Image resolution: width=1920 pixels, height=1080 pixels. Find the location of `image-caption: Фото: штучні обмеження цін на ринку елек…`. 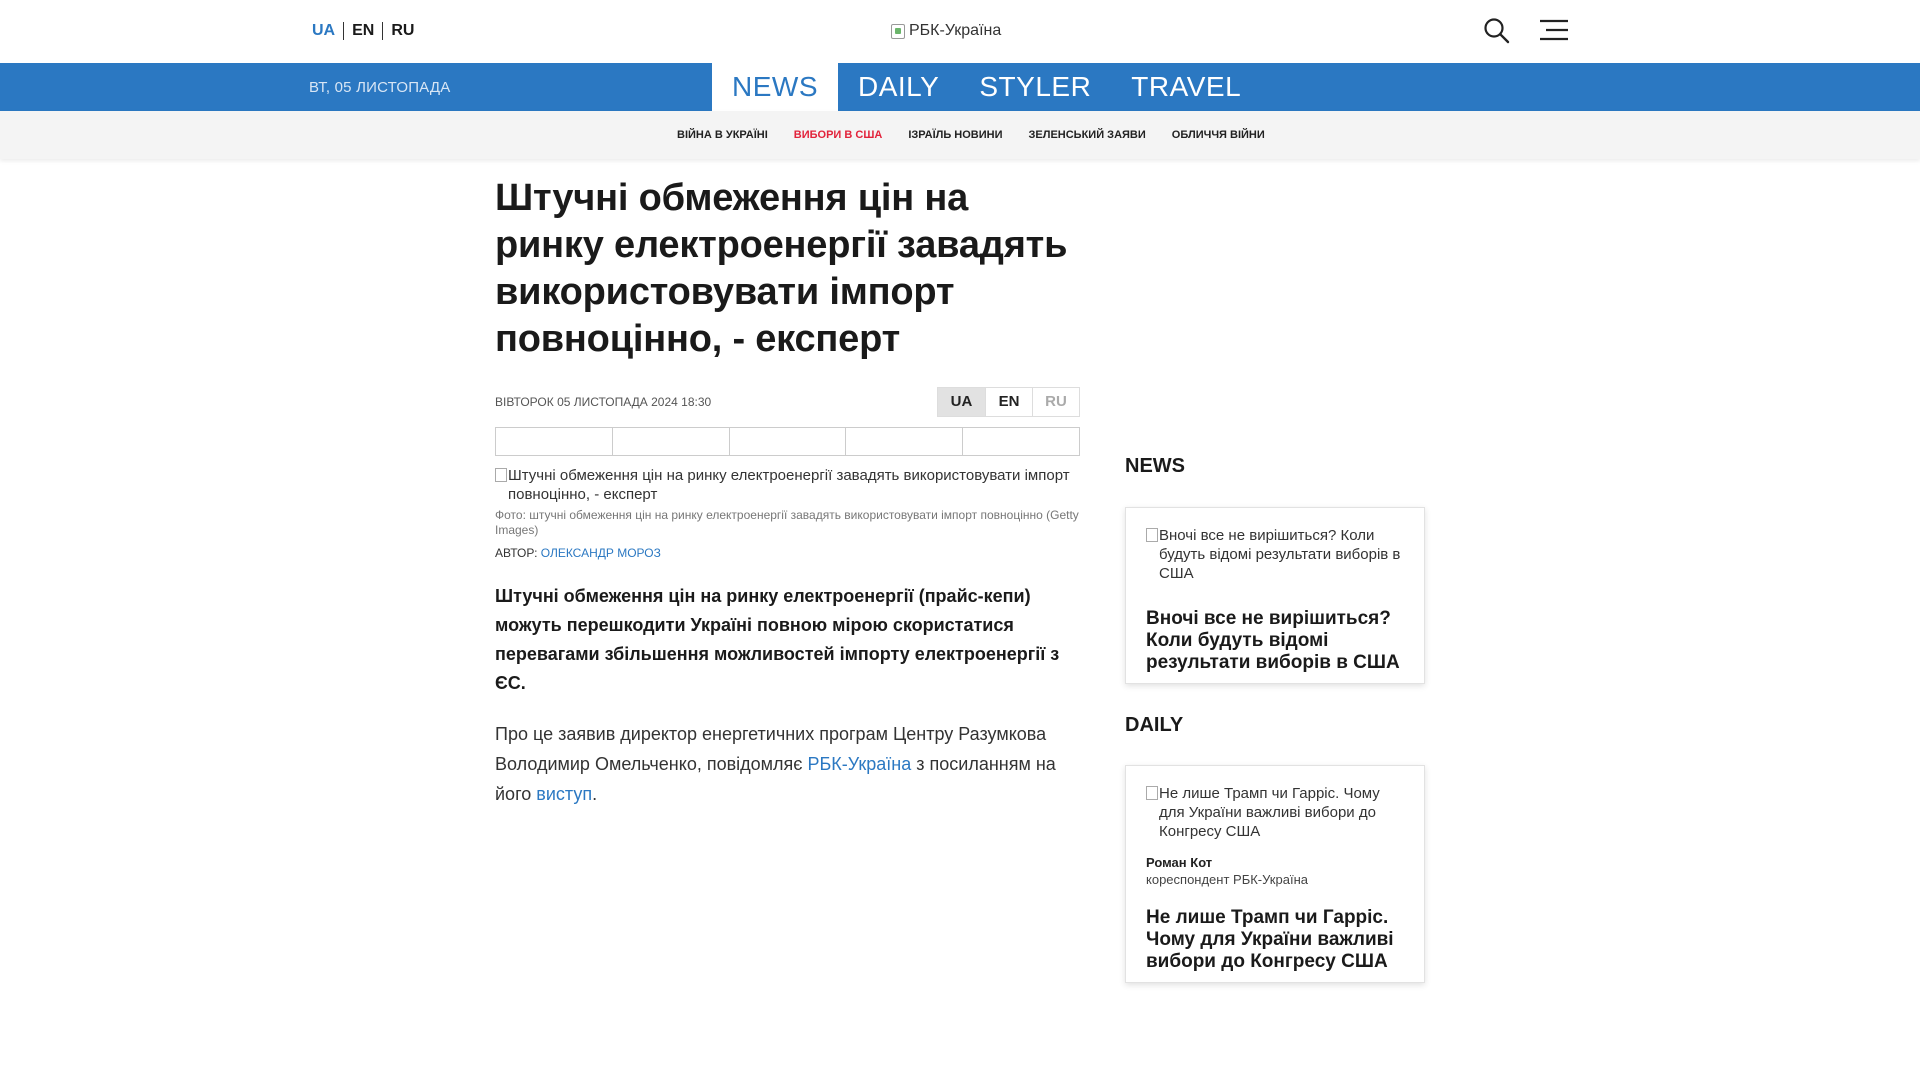

image-caption: Фото: штучні обмеження цін на ринку елек… is located at coordinates (787, 522).